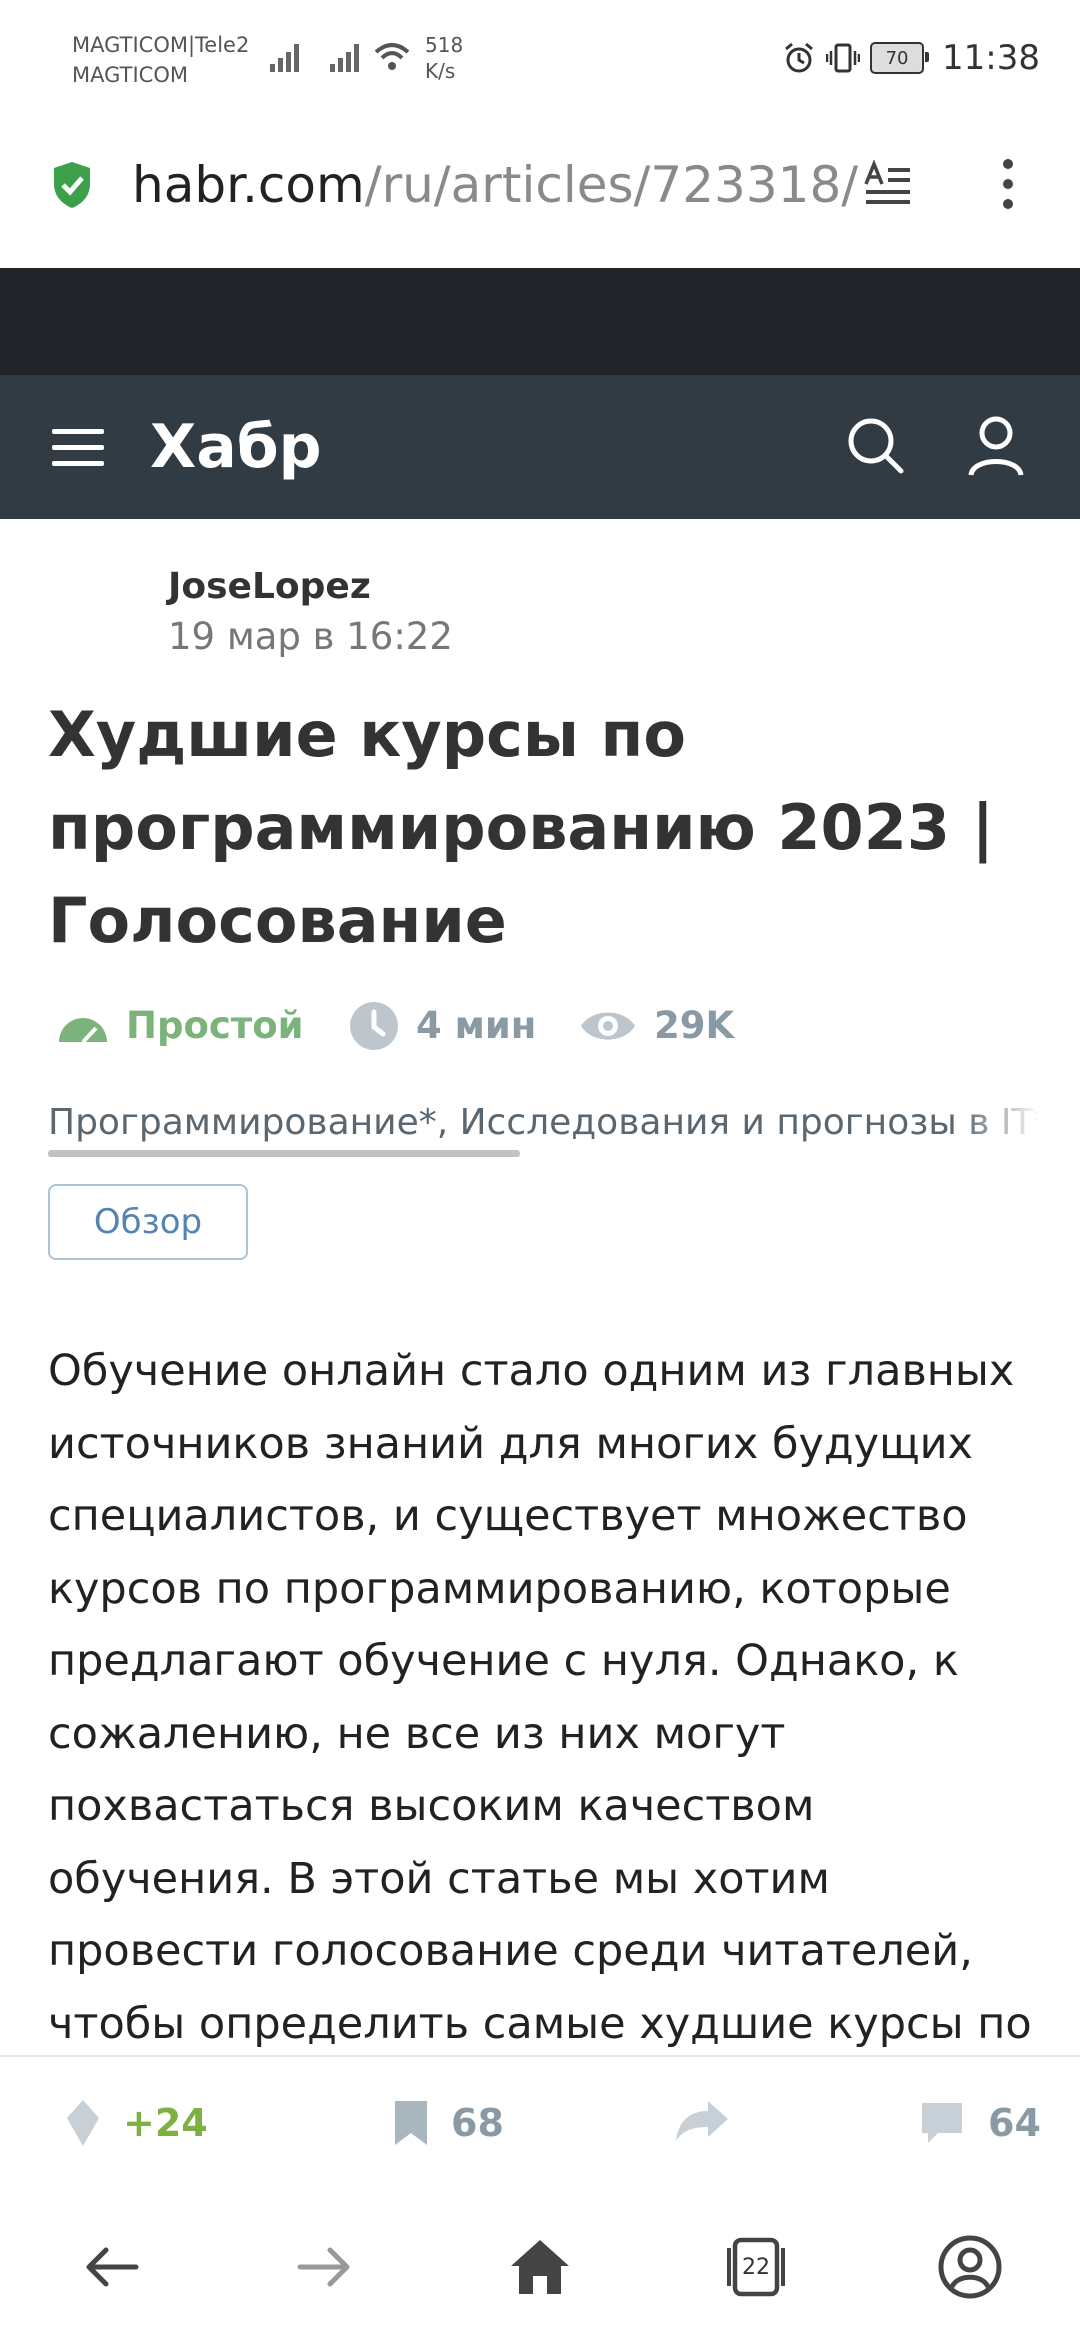 The image size is (1080, 2340). I want to click on reading-time: 4 мин, so click(442, 1026).